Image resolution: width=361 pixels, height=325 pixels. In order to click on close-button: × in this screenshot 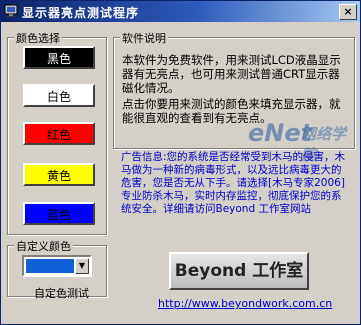, I will do `click(348, 12)`.